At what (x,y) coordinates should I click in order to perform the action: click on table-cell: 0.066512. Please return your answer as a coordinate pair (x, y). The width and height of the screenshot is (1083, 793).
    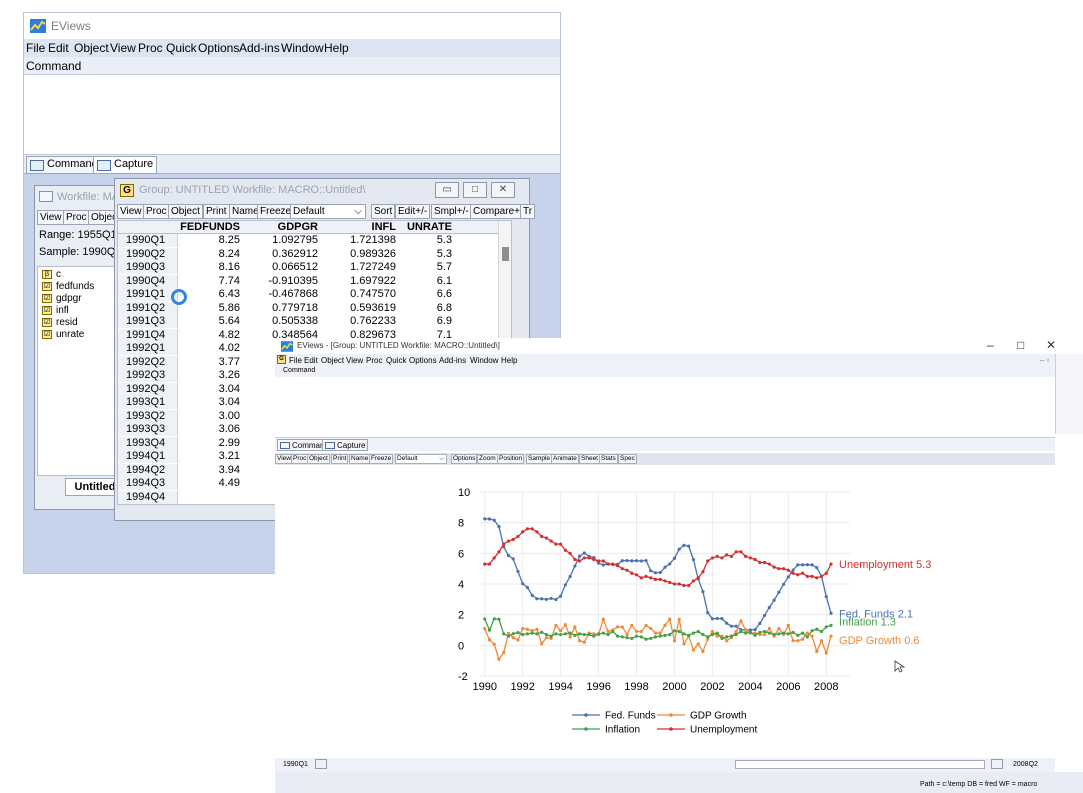
    Looking at the image, I should click on (283, 267).